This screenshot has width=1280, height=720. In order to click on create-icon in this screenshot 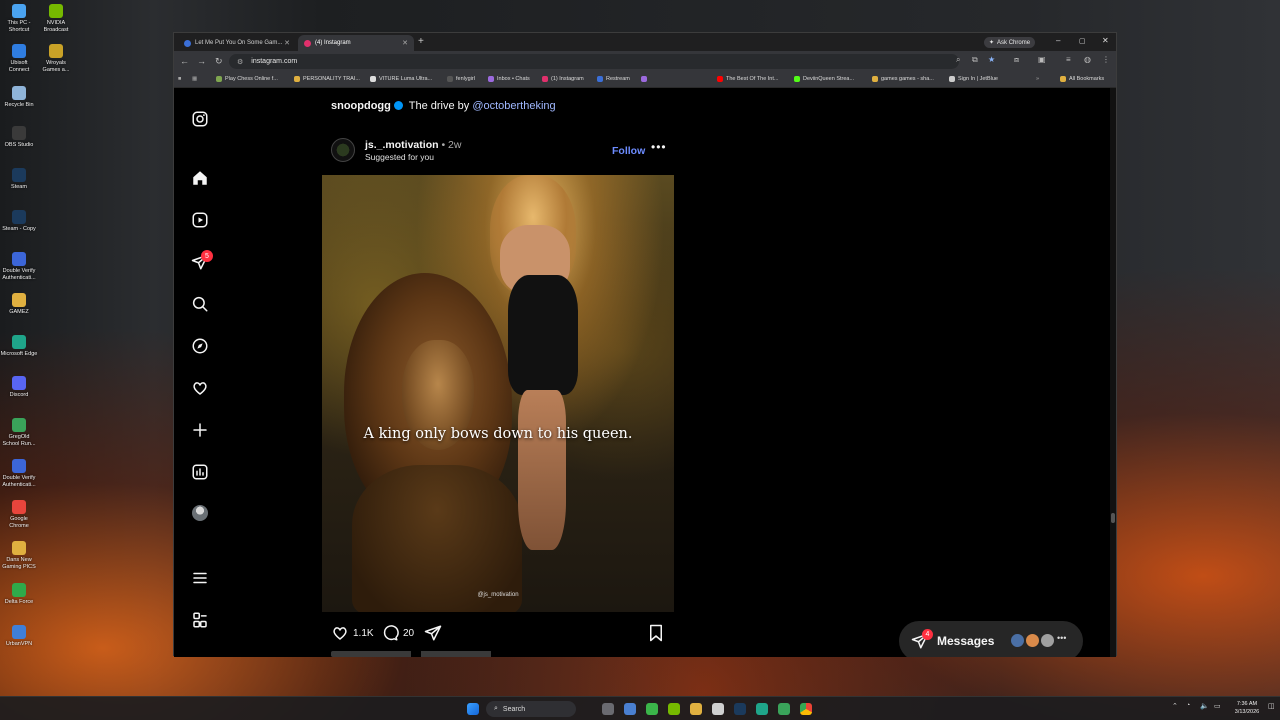, I will do `click(200, 430)`.